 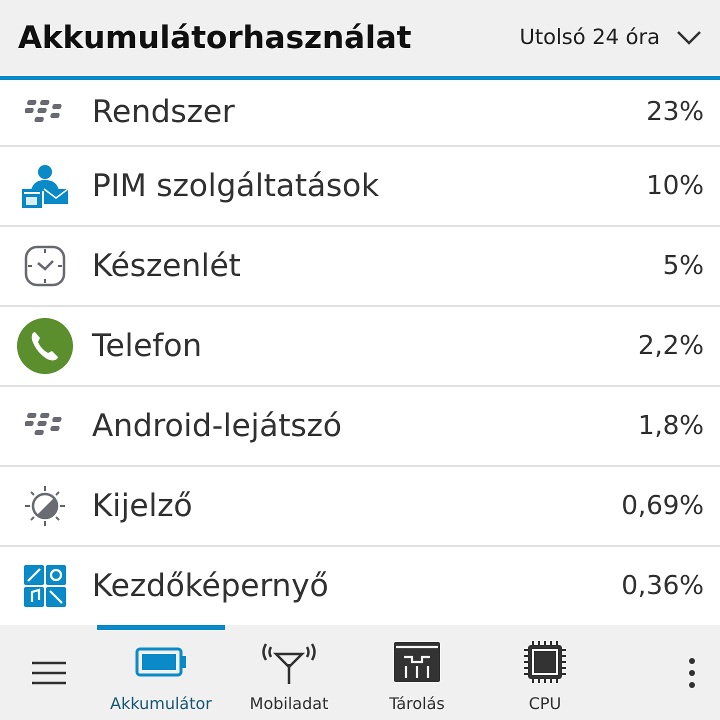 What do you see at coordinates (417, 662) in the screenshot?
I see `storage-icon` at bounding box center [417, 662].